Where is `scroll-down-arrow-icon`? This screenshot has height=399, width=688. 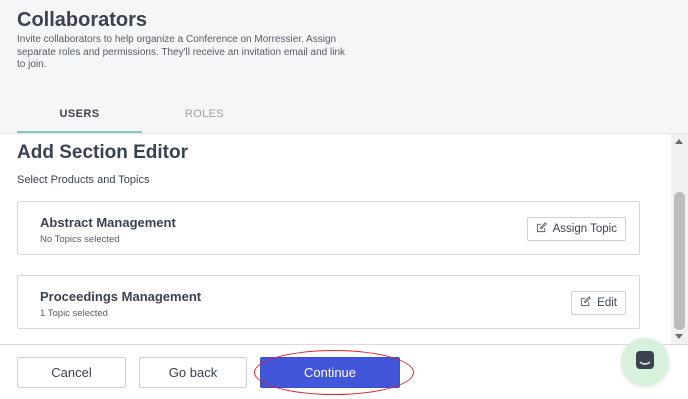 scroll-down-arrow-icon is located at coordinates (679, 336).